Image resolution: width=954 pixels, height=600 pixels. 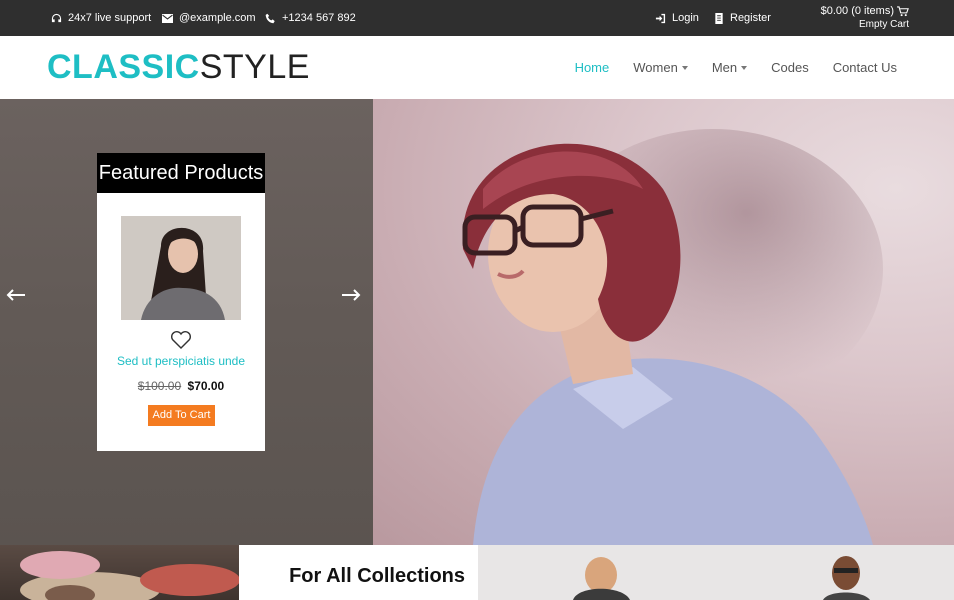 What do you see at coordinates (110, 18) in the screenshot?
I see `support-text: 24x7 live support` at bounding box center [110, 18].